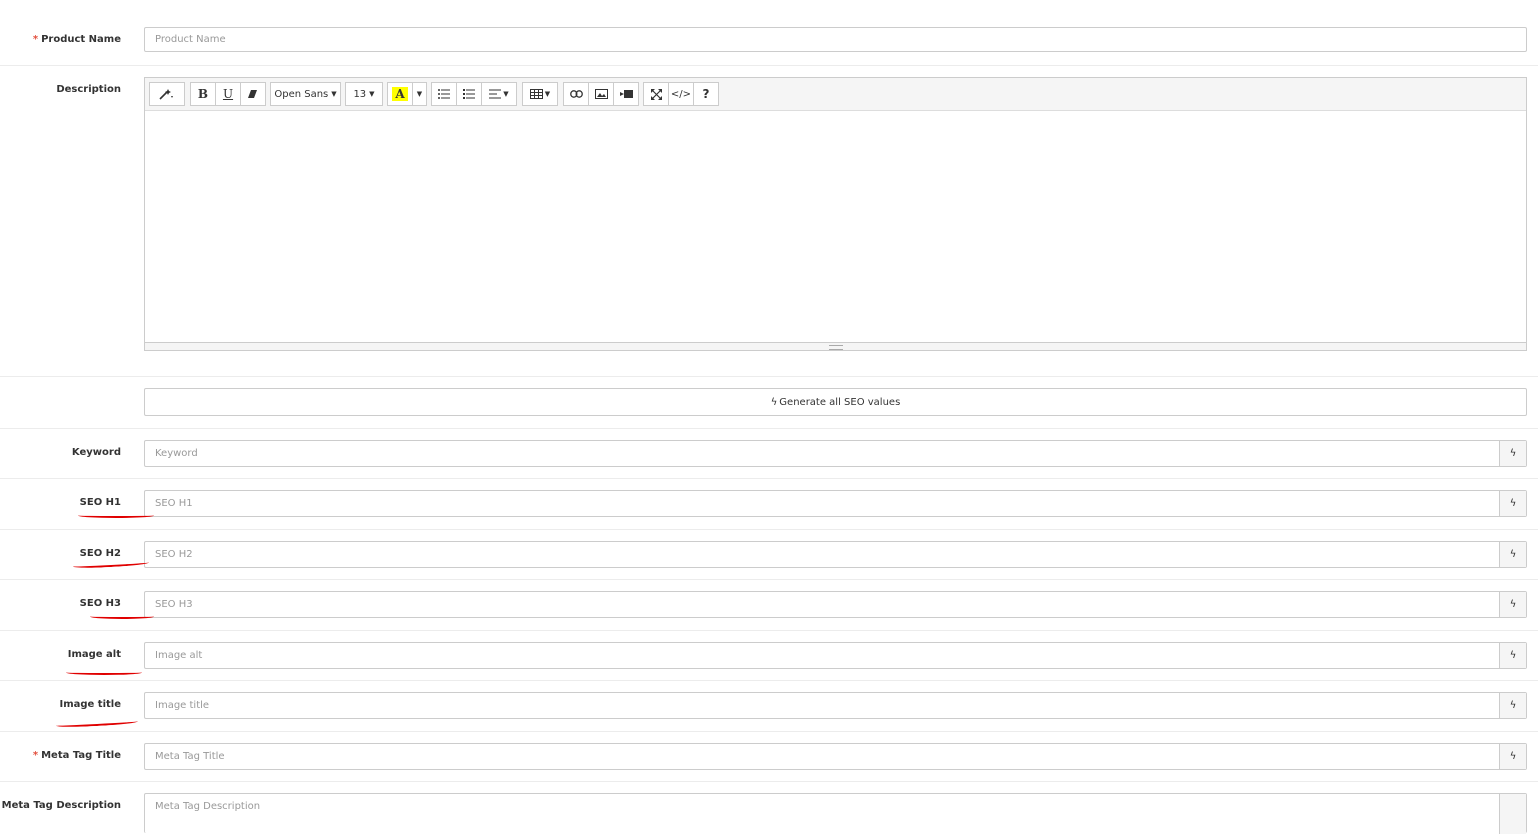 Image resolution: width=1538 pixels, height=834 pixels. I want to click on keyword-row: Keyword Keyword ϟ, so click(769, 454).